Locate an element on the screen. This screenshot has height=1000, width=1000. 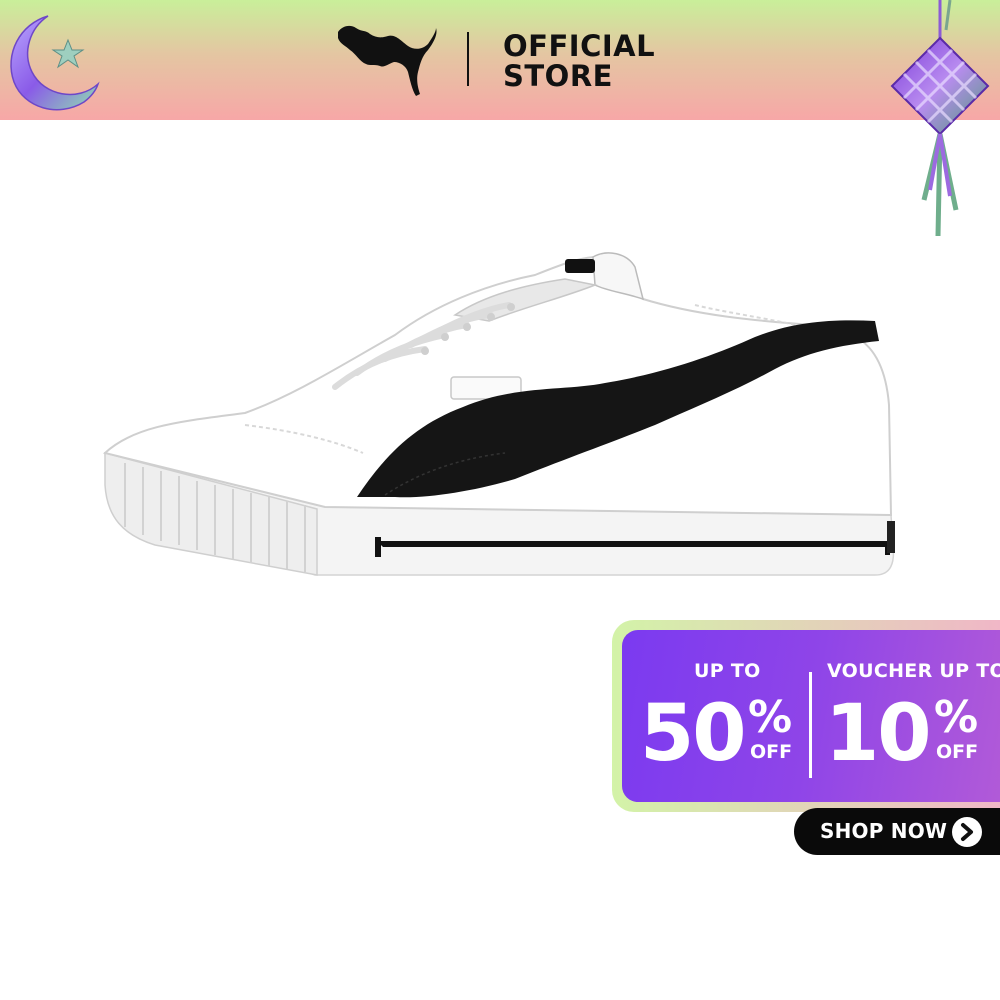
brand-divider is located at coordinates (468, 59).